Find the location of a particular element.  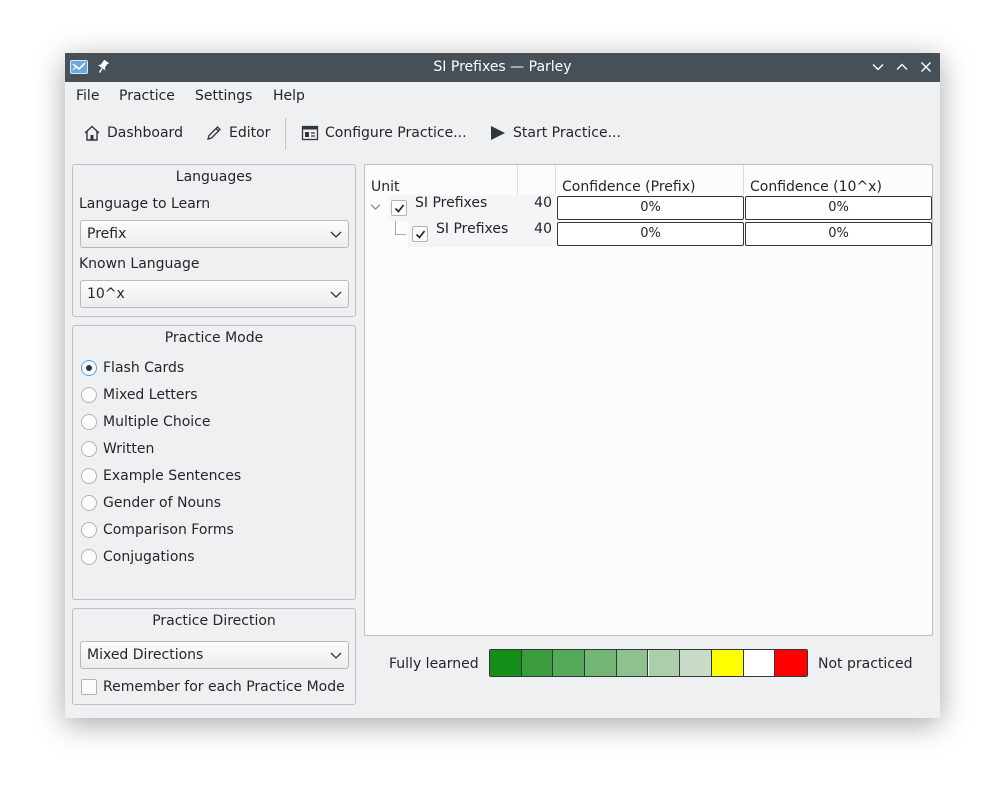

column-header-count is located at coordinates (537, 180).